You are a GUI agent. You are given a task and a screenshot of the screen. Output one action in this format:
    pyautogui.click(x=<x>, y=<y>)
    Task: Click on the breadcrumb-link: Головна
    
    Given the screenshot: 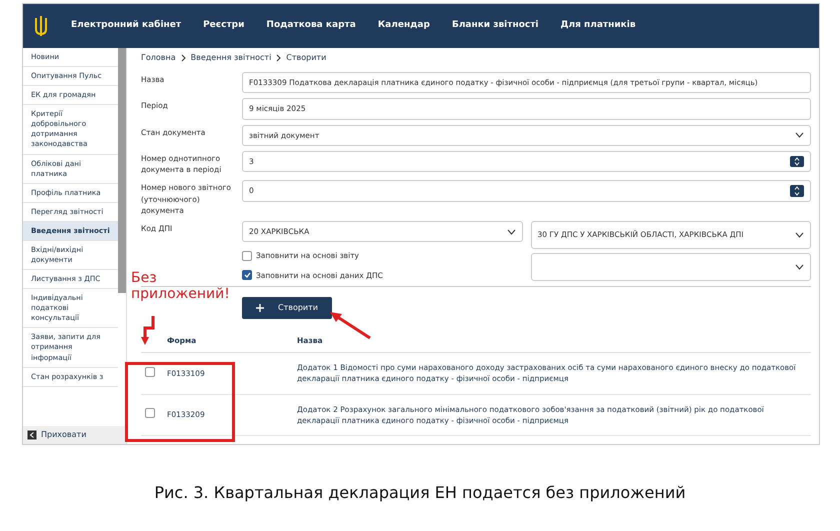 What is the action you would take?
    pyautogui.click(x=158, y=58)
    